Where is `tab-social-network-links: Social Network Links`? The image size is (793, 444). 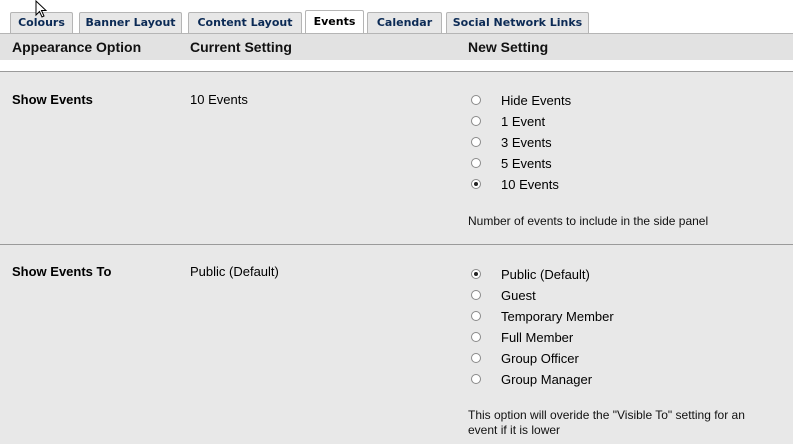
tab-social-network-links: Social Network Links is located at coordinates (517, 22).